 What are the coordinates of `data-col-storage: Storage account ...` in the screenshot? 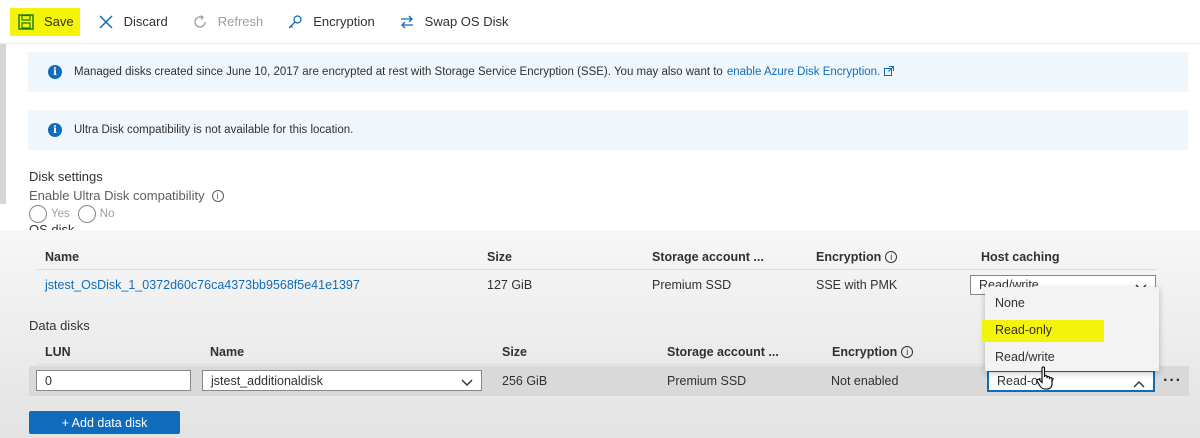 It's located at (723, 352).